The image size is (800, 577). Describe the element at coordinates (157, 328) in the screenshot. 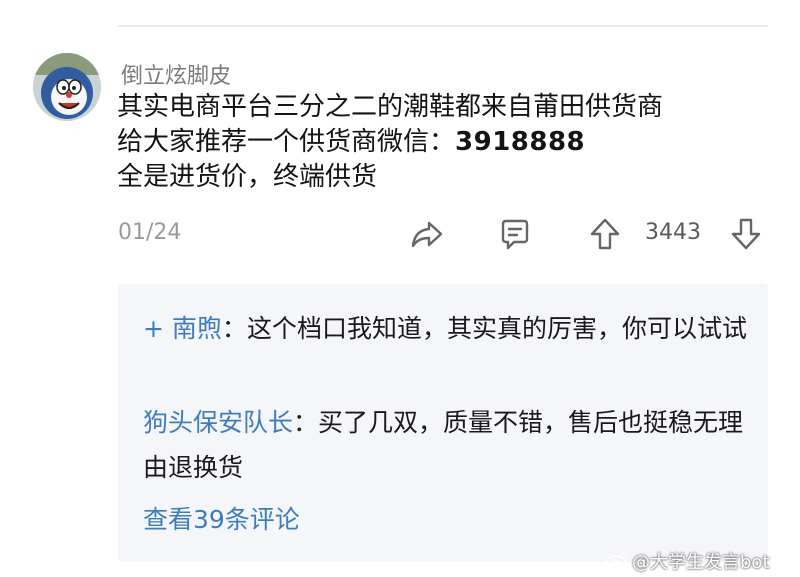

I see `reply-prefix: +` at that location.